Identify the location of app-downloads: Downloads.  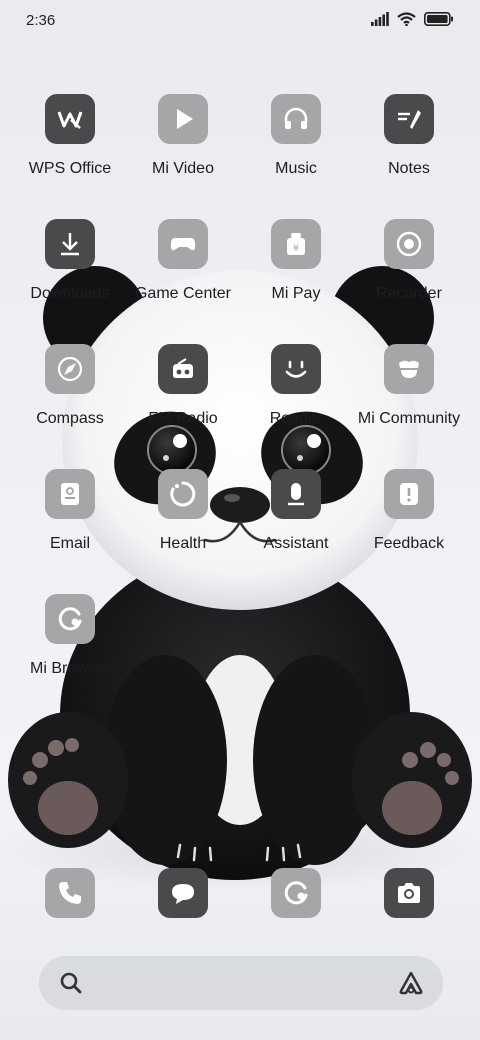
(70, 274).